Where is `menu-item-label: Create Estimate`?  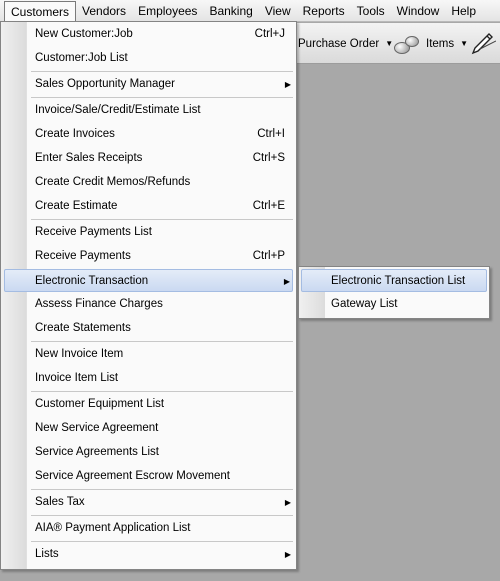
menu-item-label: Create Estimate is located at coordinates (76, 206).